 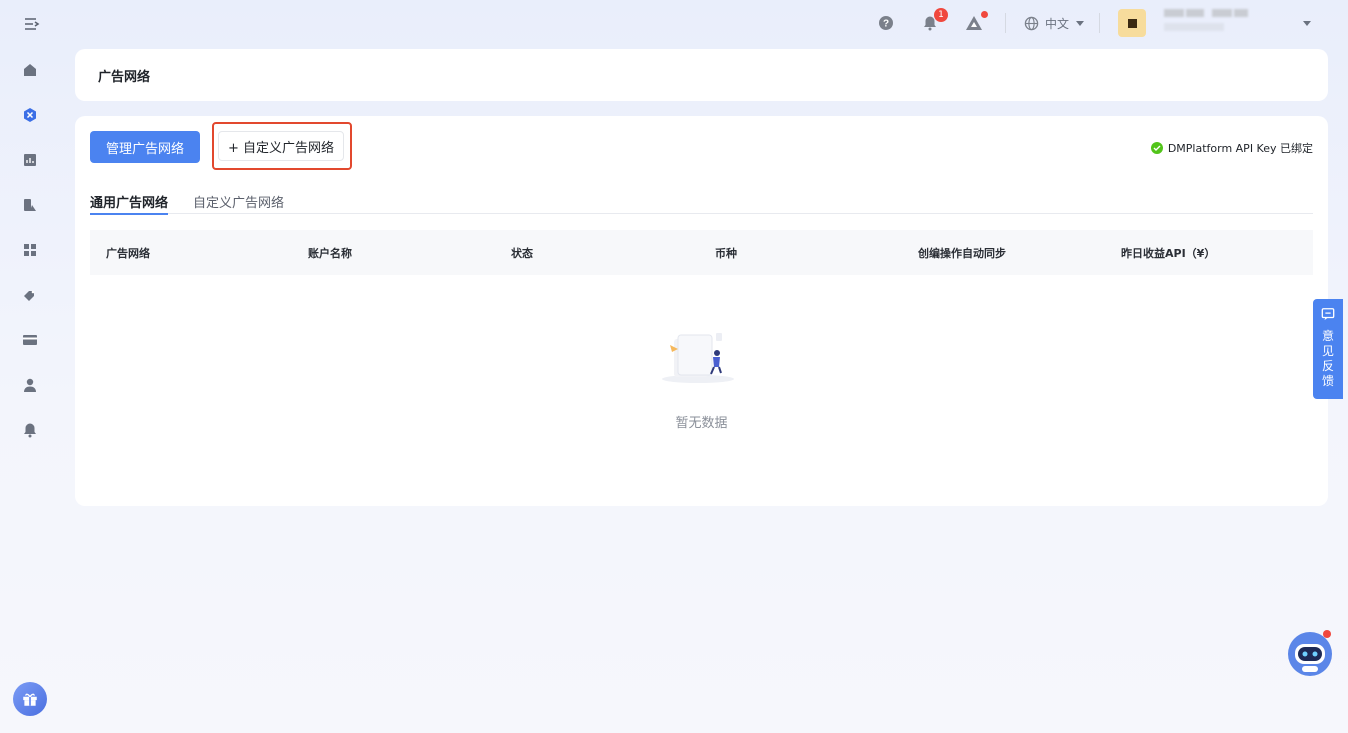 I want to click on api-key-status-text: DMPlatform API Key 已绑定, so click(x=1240, y=148).